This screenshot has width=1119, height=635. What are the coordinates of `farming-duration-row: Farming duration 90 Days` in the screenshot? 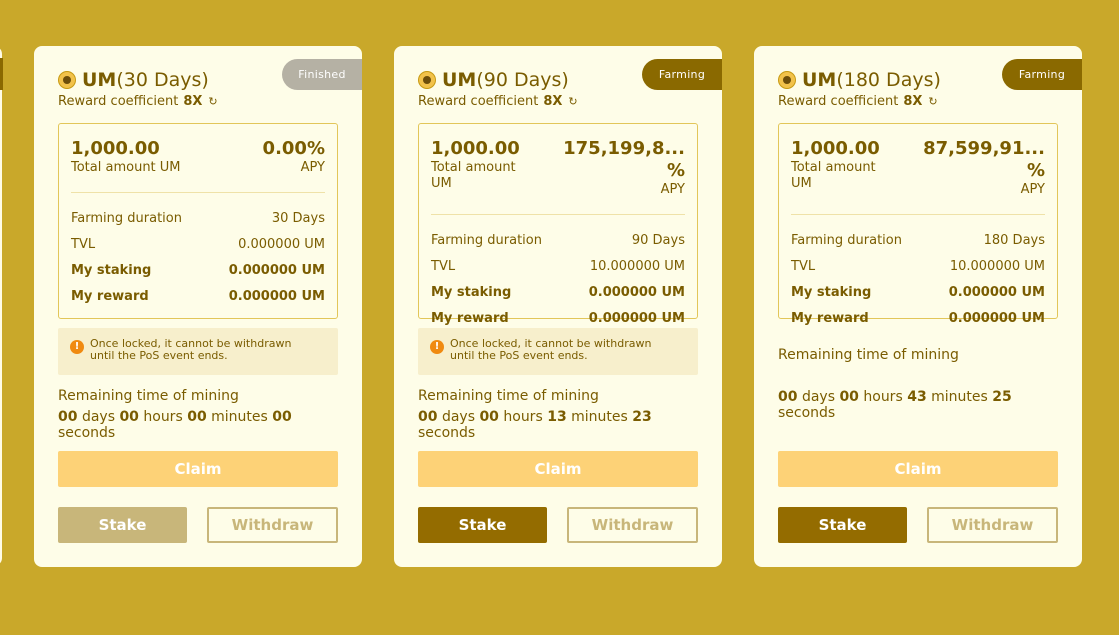 It's located at (558, 240).